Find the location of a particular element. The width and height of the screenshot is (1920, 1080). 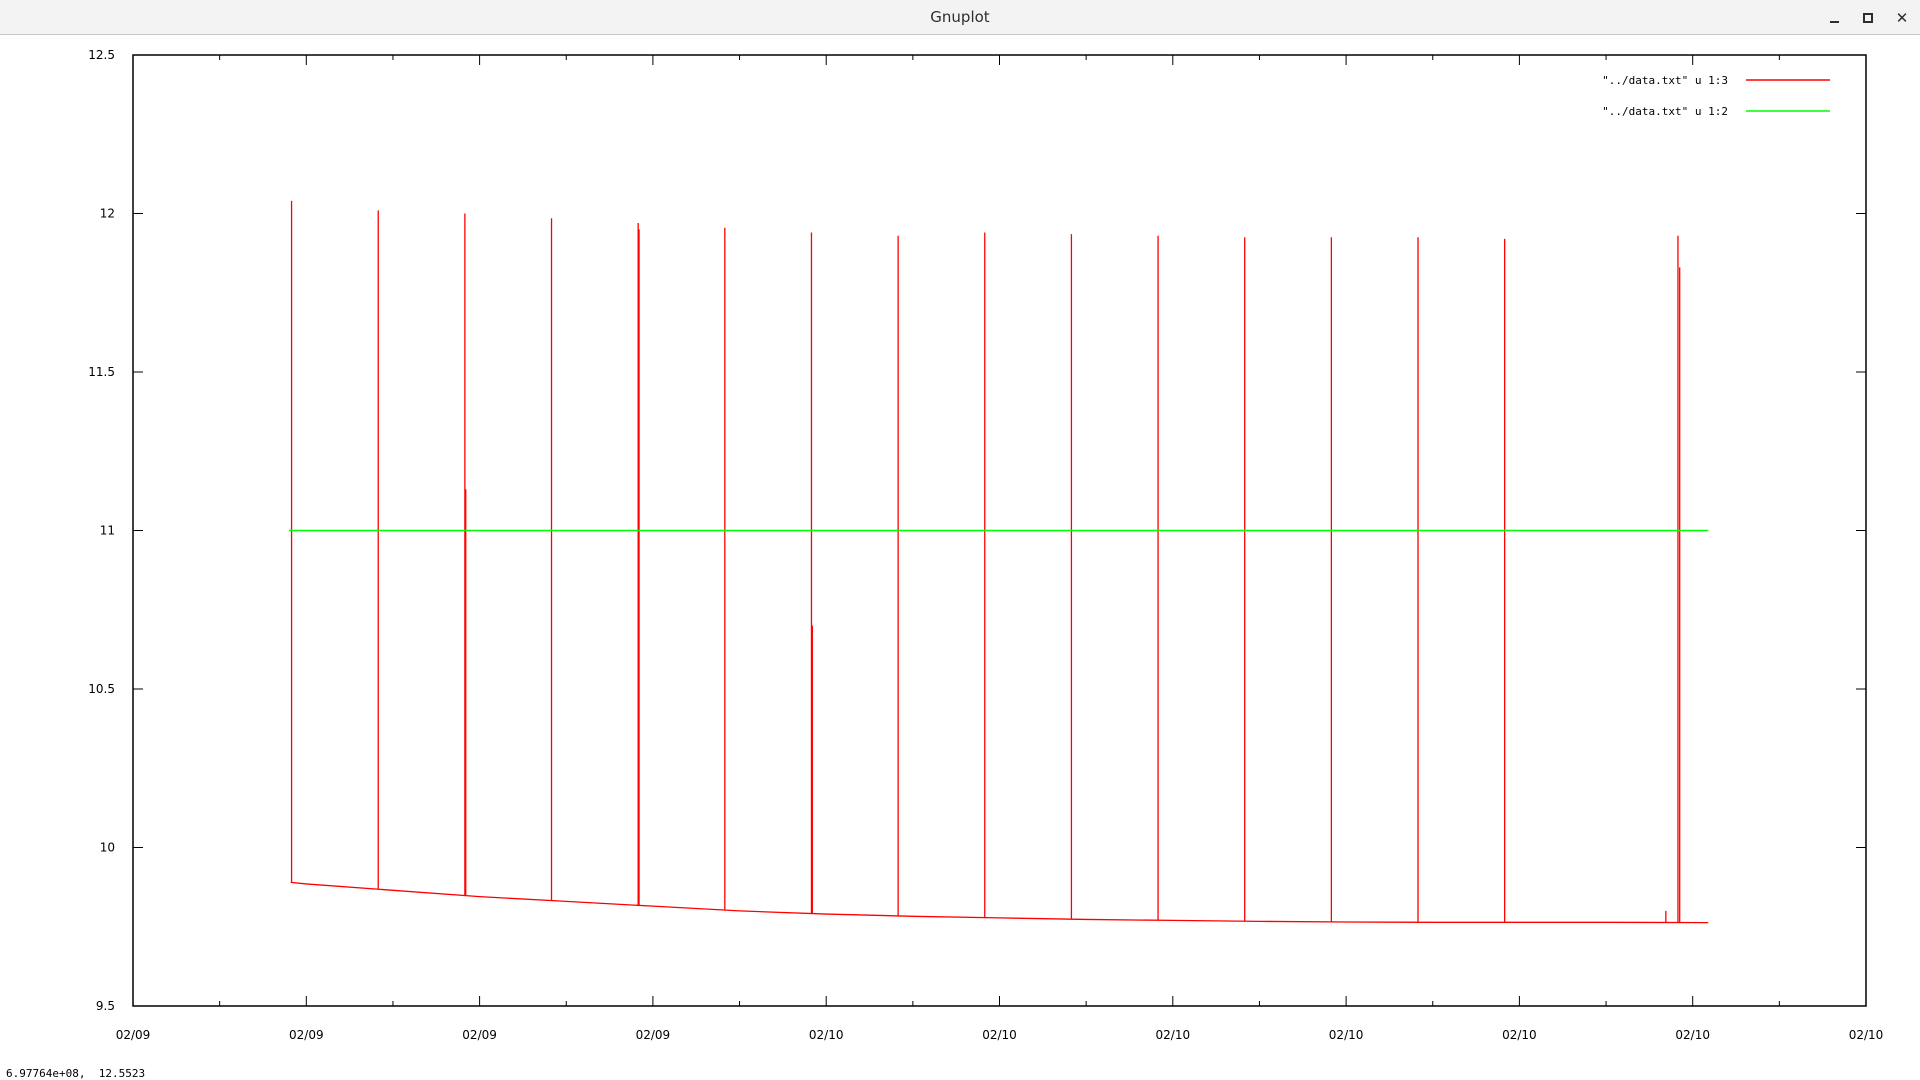

y-tick-label: 9.5 is located at coordinates (105, 1006).